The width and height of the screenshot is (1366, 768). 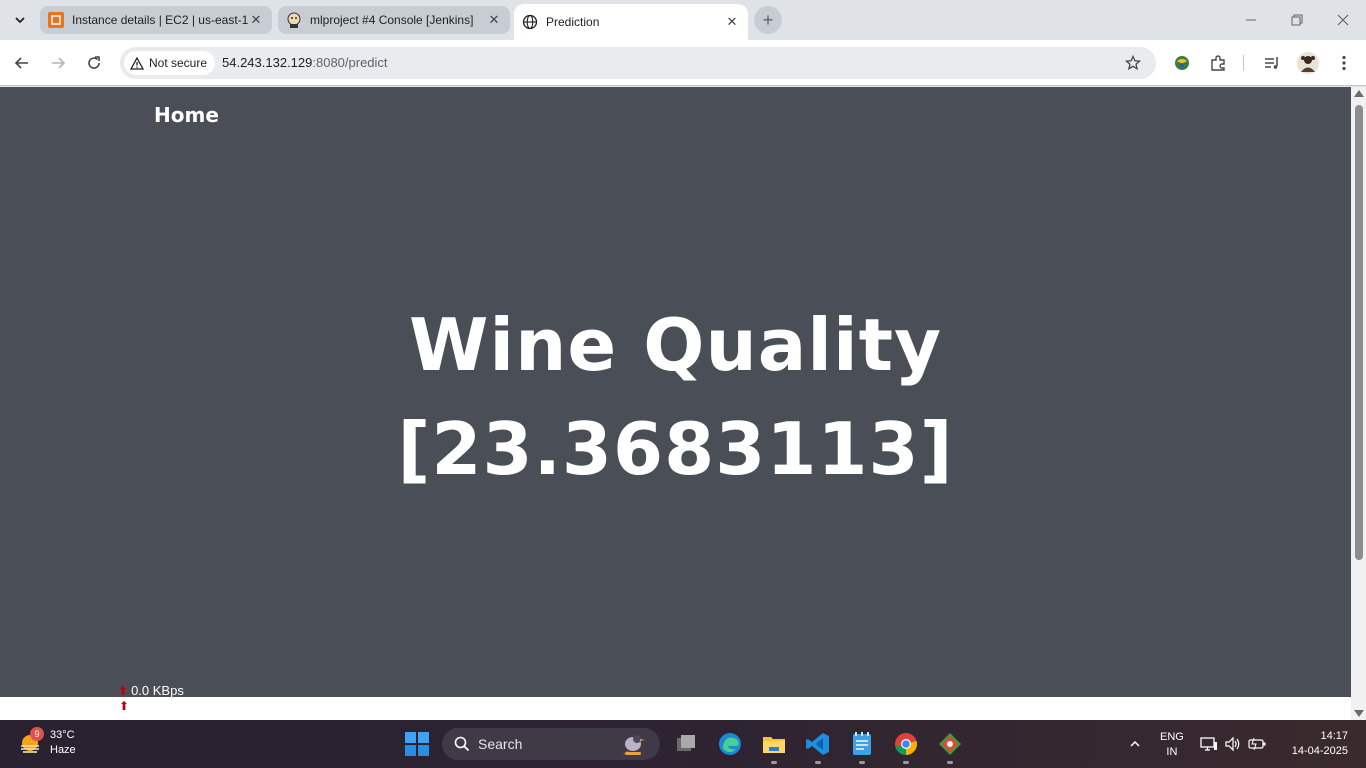 I want to click on media-control-button, so click(x=1272, y=63).